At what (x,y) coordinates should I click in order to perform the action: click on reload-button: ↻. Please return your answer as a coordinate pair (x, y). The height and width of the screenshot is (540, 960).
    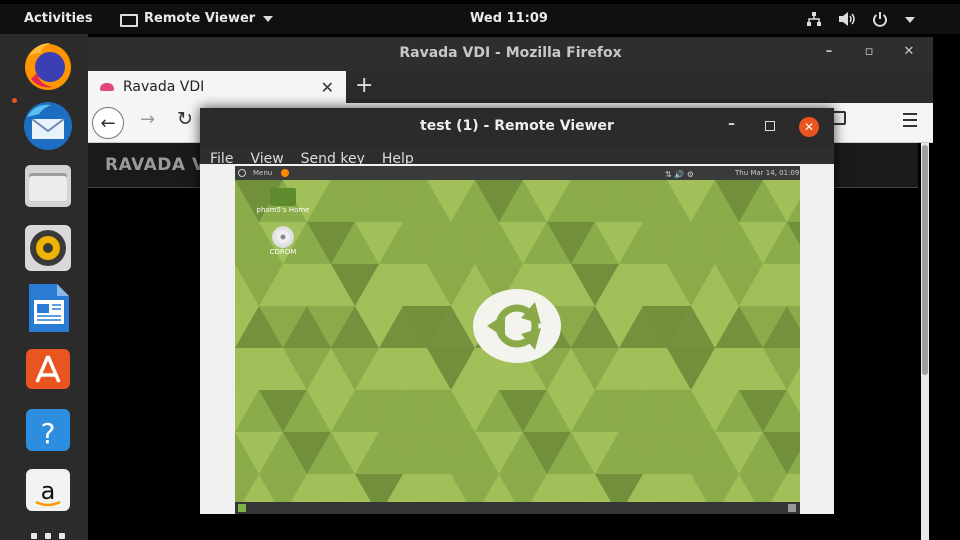
    Looking at the image, I should click on (185, 119).